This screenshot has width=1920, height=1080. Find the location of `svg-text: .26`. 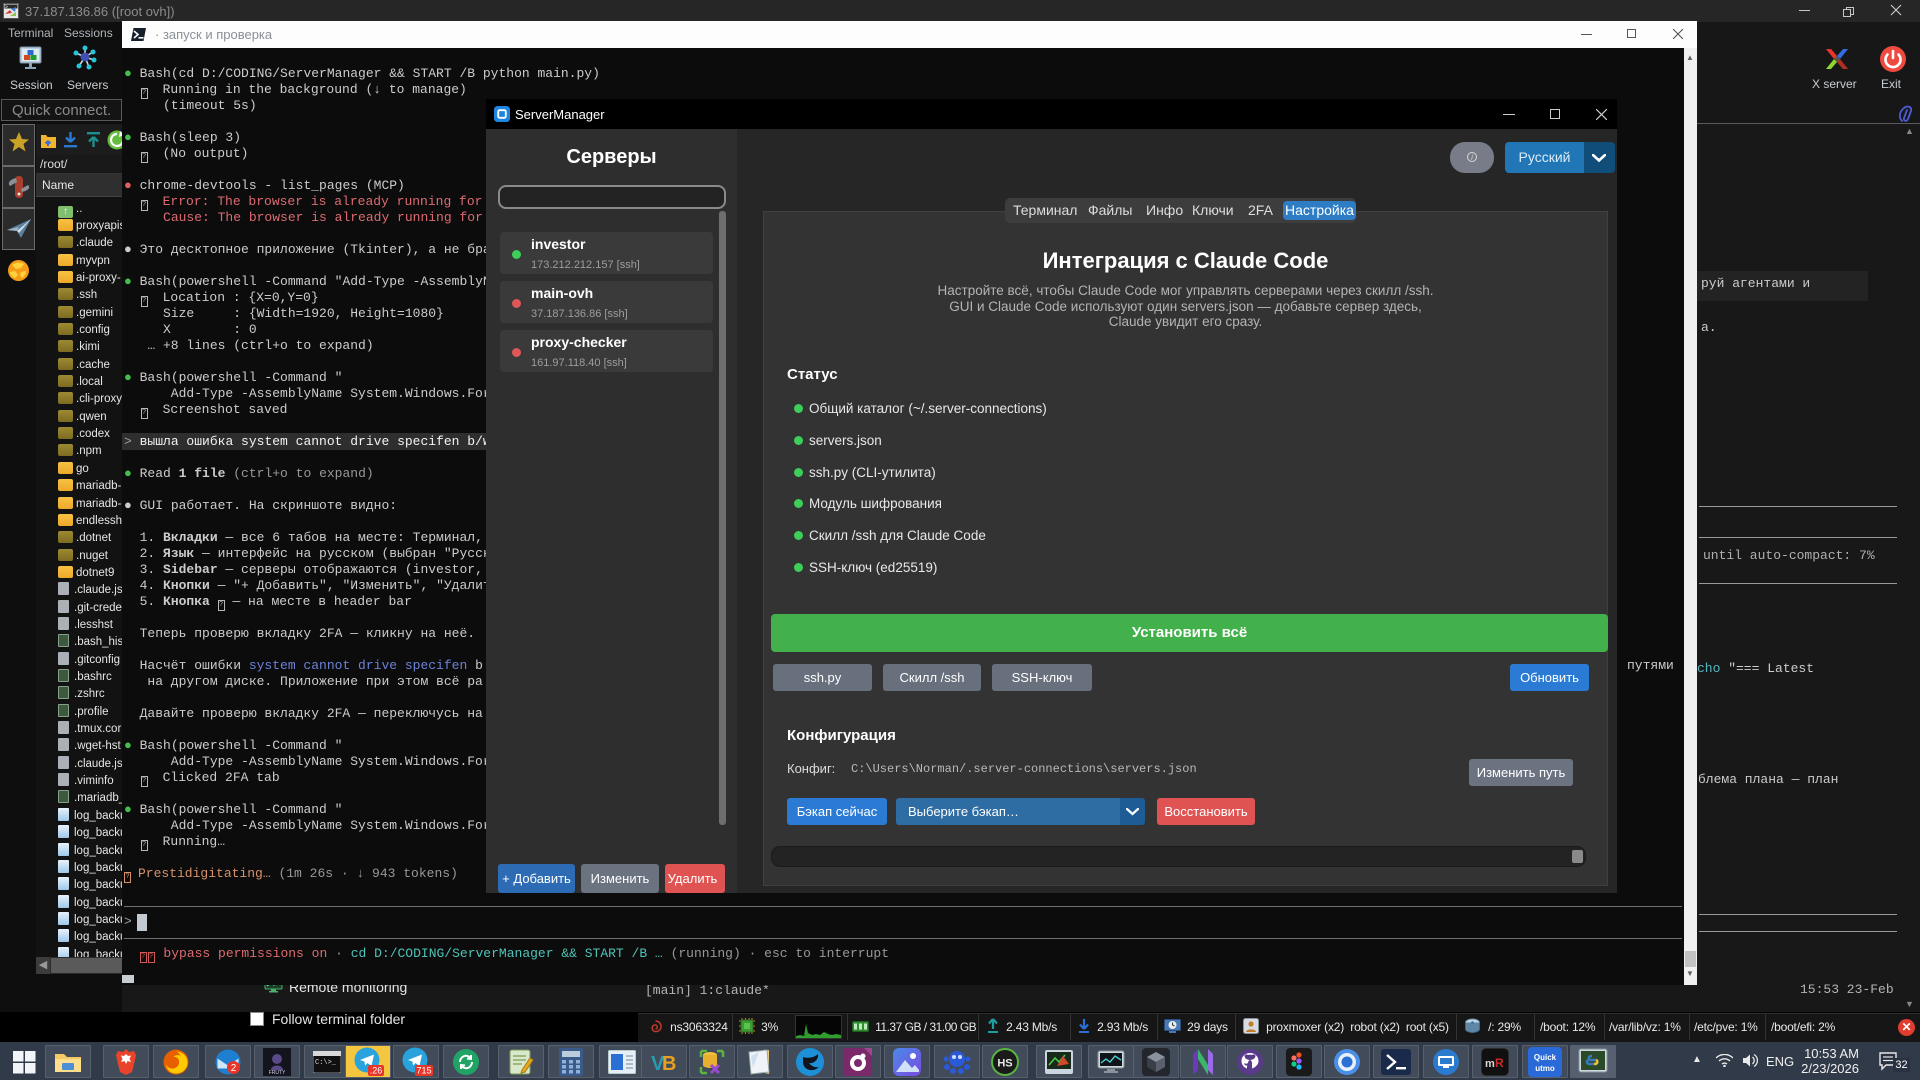

svg-text: .26 is located at coordinates (376, 1070).